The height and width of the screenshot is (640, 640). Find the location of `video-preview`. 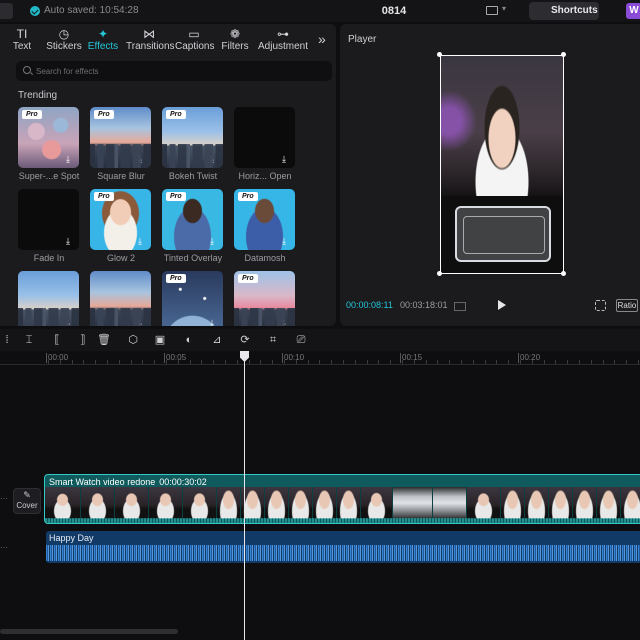

video-preview is located at coordinates (502, 164).